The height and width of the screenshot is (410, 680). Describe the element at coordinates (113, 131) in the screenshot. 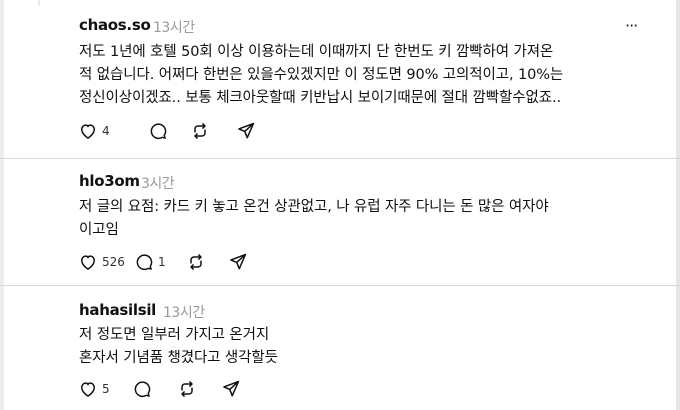

I see `like-button: 4` at that location.